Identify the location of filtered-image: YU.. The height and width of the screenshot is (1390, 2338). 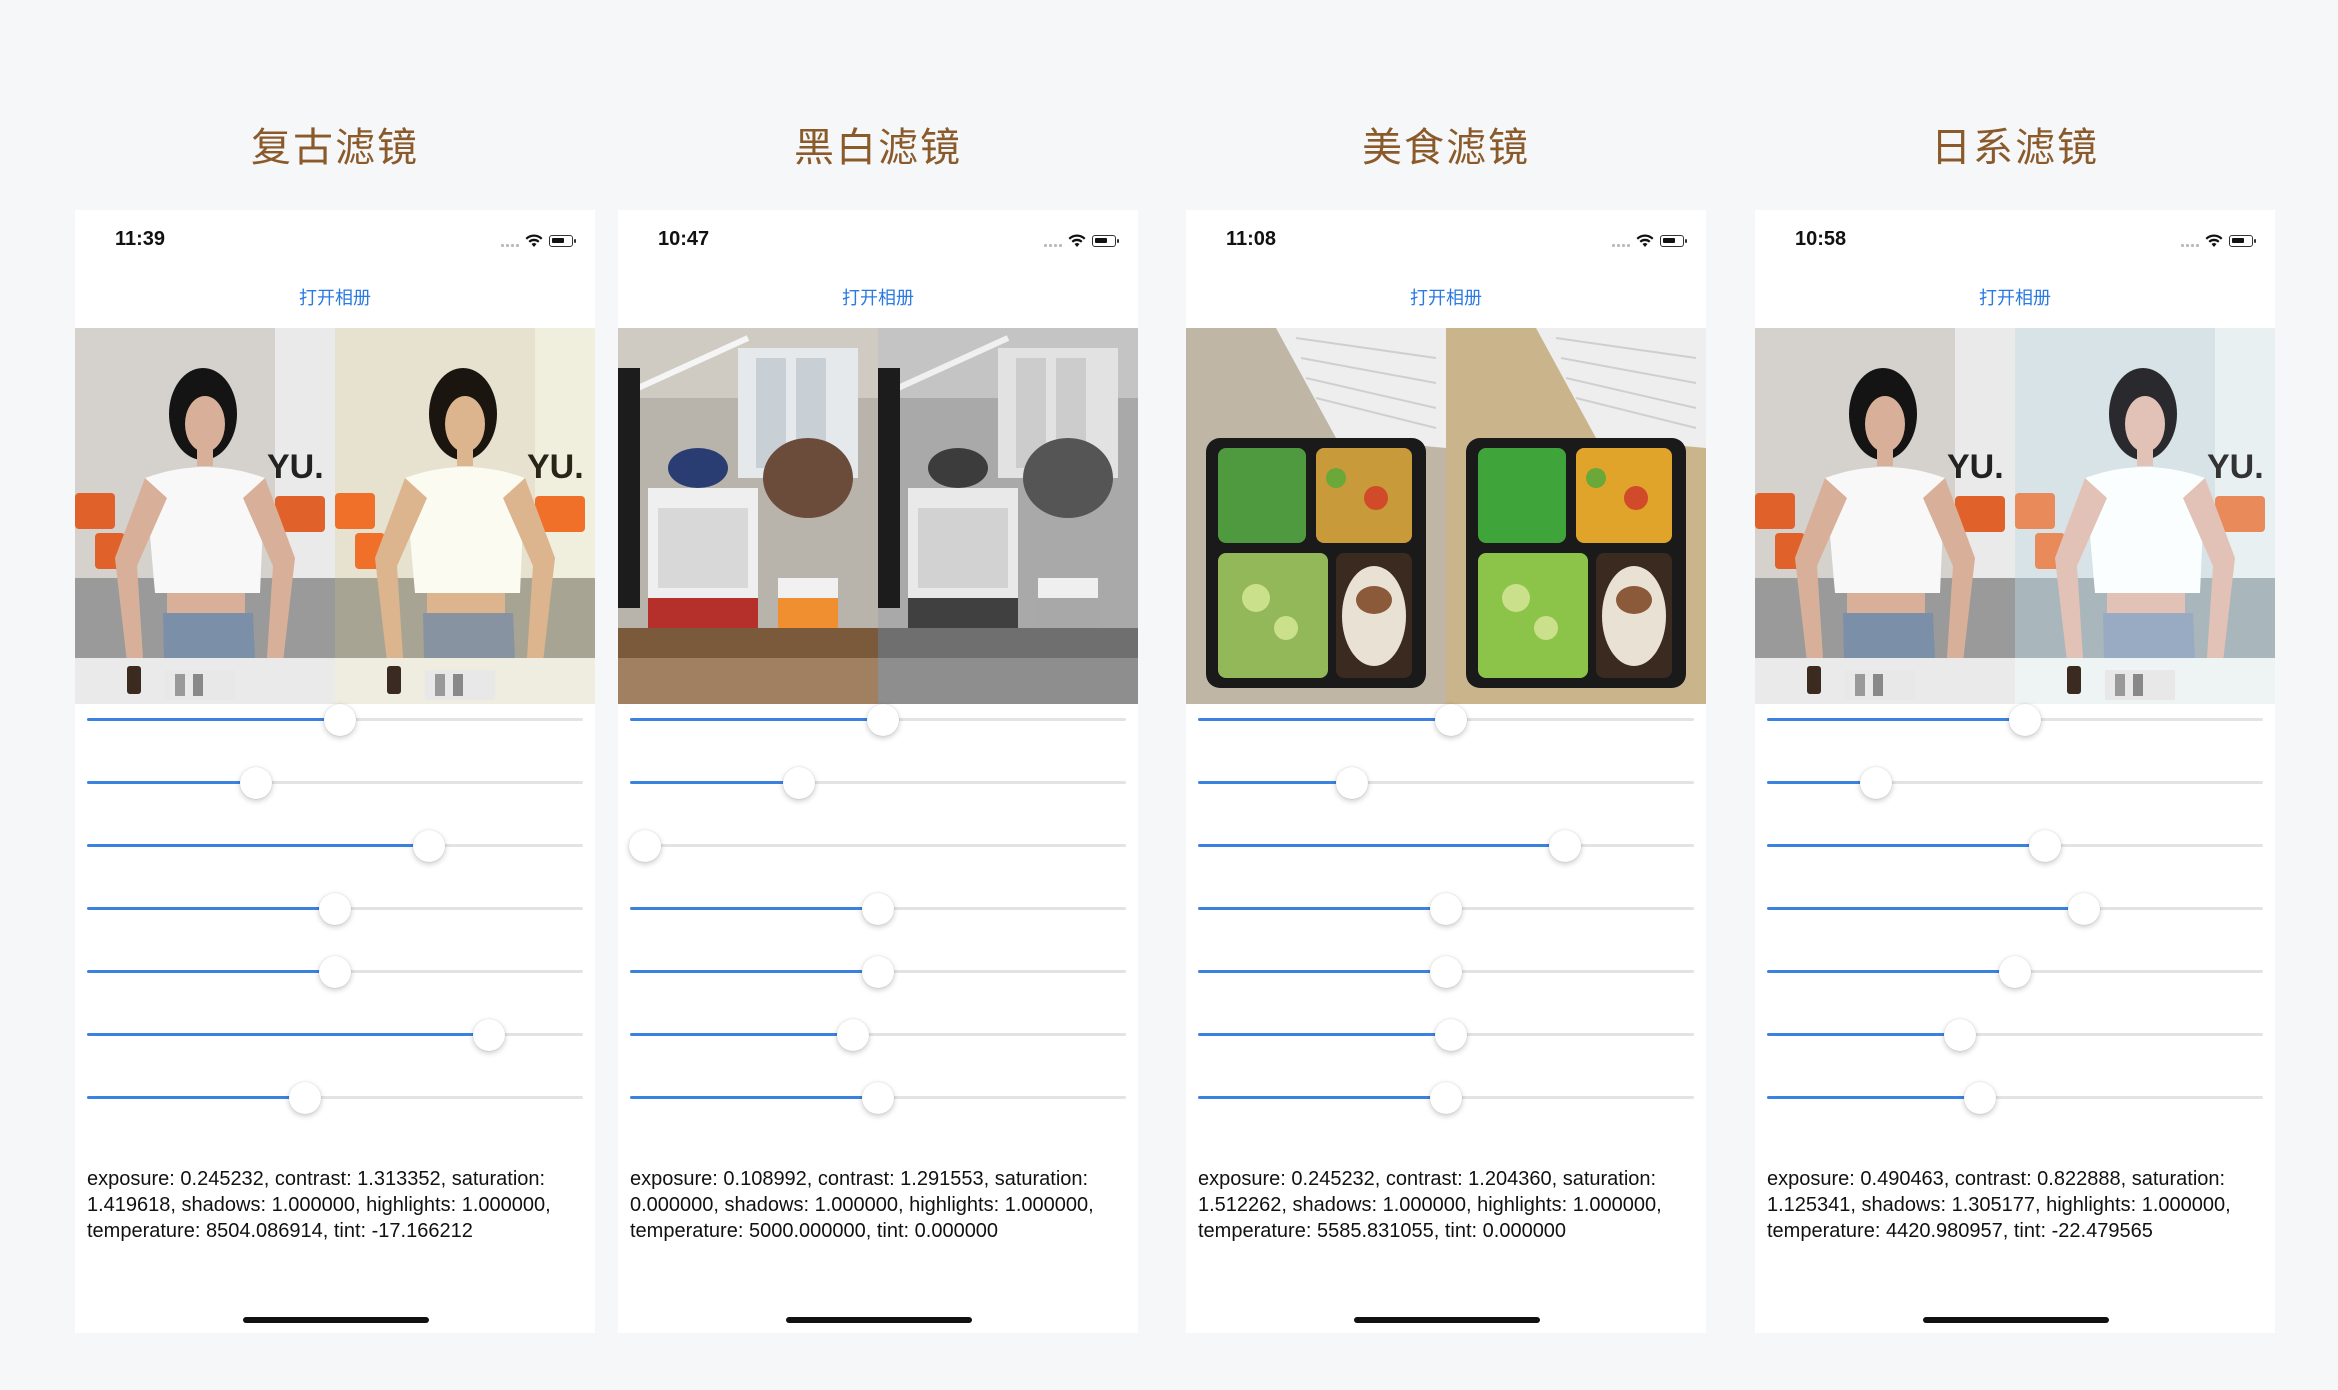
(465, 516).